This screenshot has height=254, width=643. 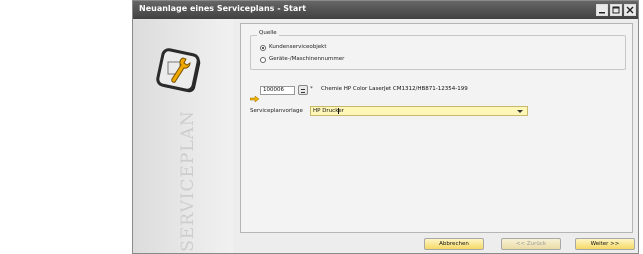 What do you see at coordinates (338, 111) in the screenshot?
I see `text-cursor` at bounding box center [338, 111].